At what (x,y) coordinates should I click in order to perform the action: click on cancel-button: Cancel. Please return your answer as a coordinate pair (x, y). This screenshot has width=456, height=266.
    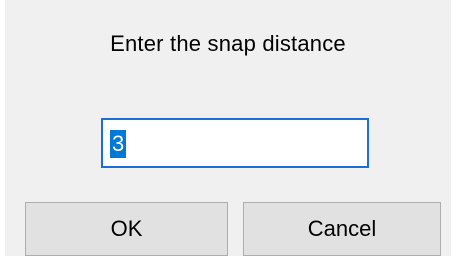
    Looking at the image, I should click on (342, 229).